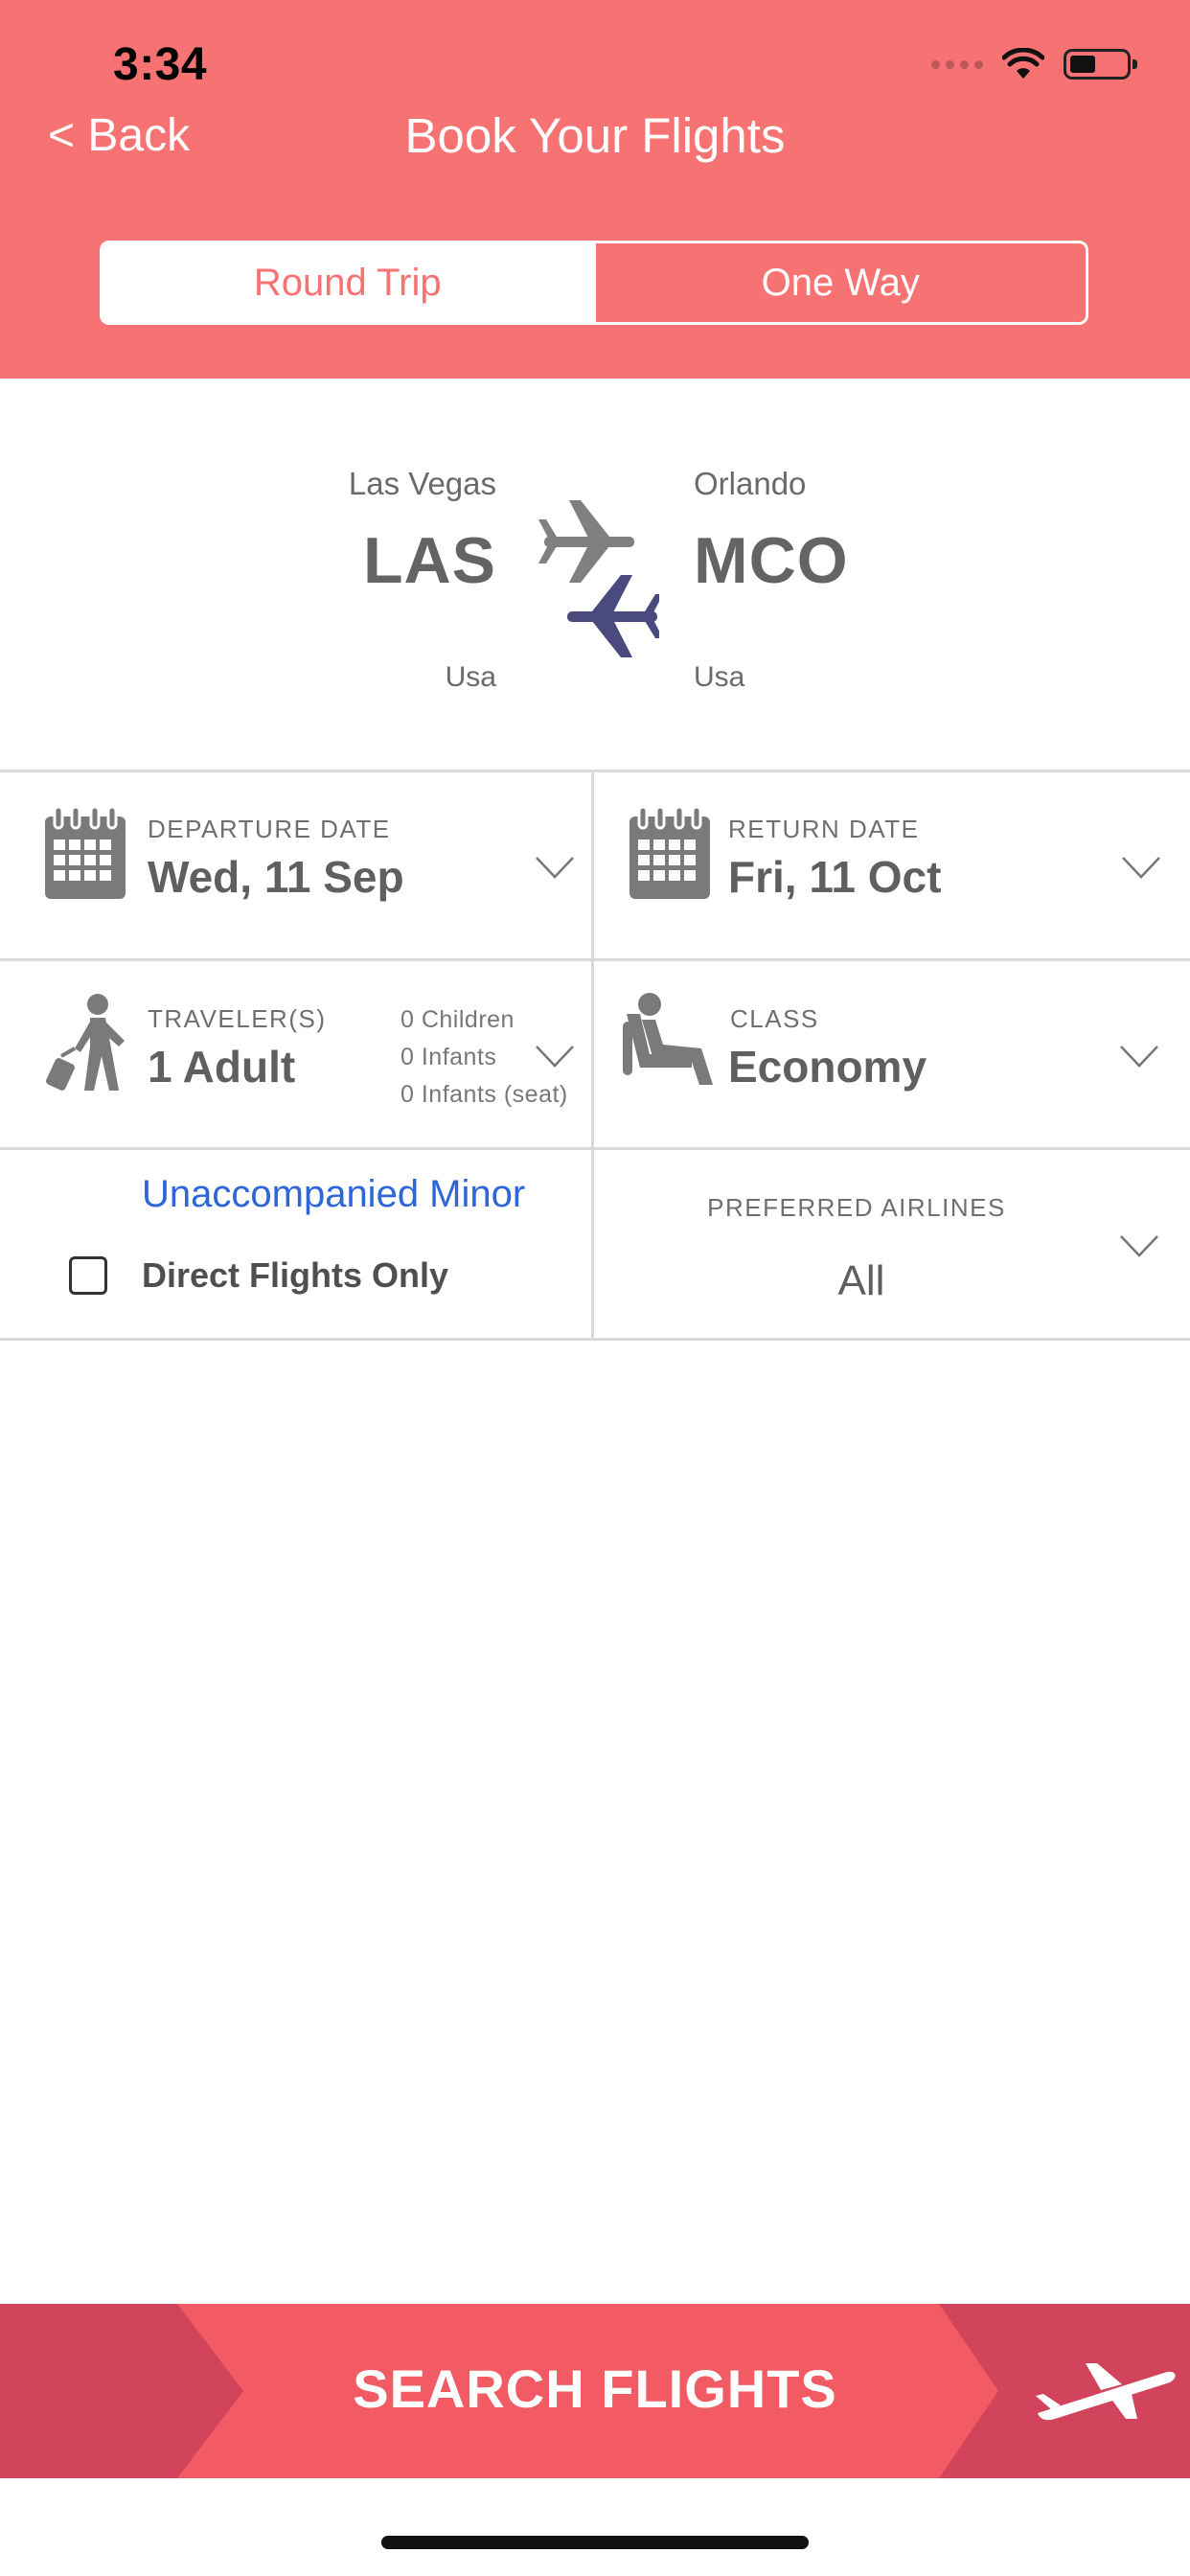  Describe the element at coordinates (613, 616) in the screenshot. I see `plane-navy-icon` at that location.